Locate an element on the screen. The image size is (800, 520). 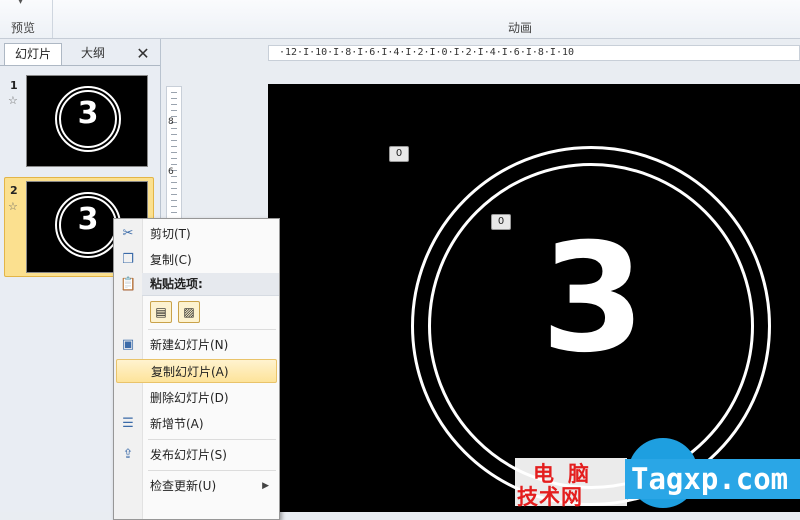
animation-group-label: 动画 is located at coordinates (520, 28).